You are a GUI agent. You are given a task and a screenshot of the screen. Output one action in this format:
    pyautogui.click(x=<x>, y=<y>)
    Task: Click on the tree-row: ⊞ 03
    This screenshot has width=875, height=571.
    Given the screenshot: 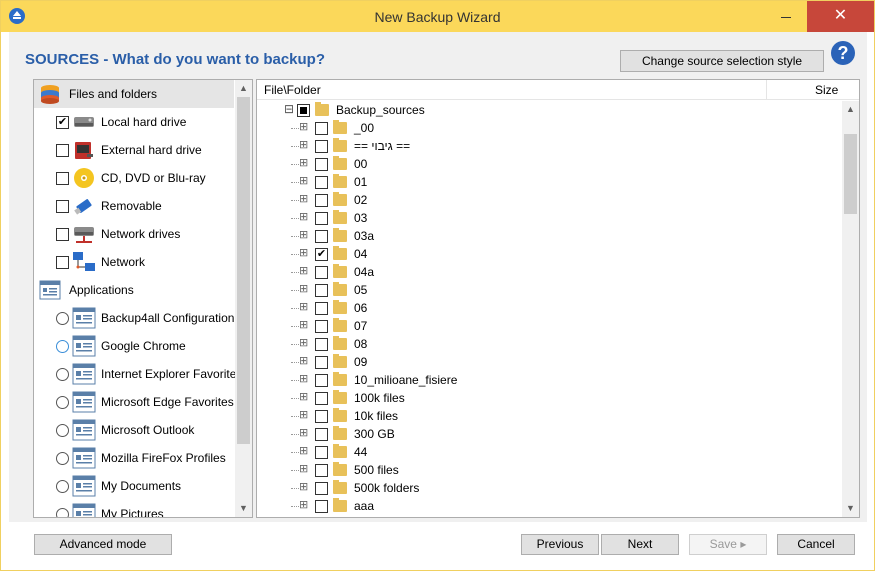 What is the action you would take?
    pyautogui.click(x=549, y=218)
    